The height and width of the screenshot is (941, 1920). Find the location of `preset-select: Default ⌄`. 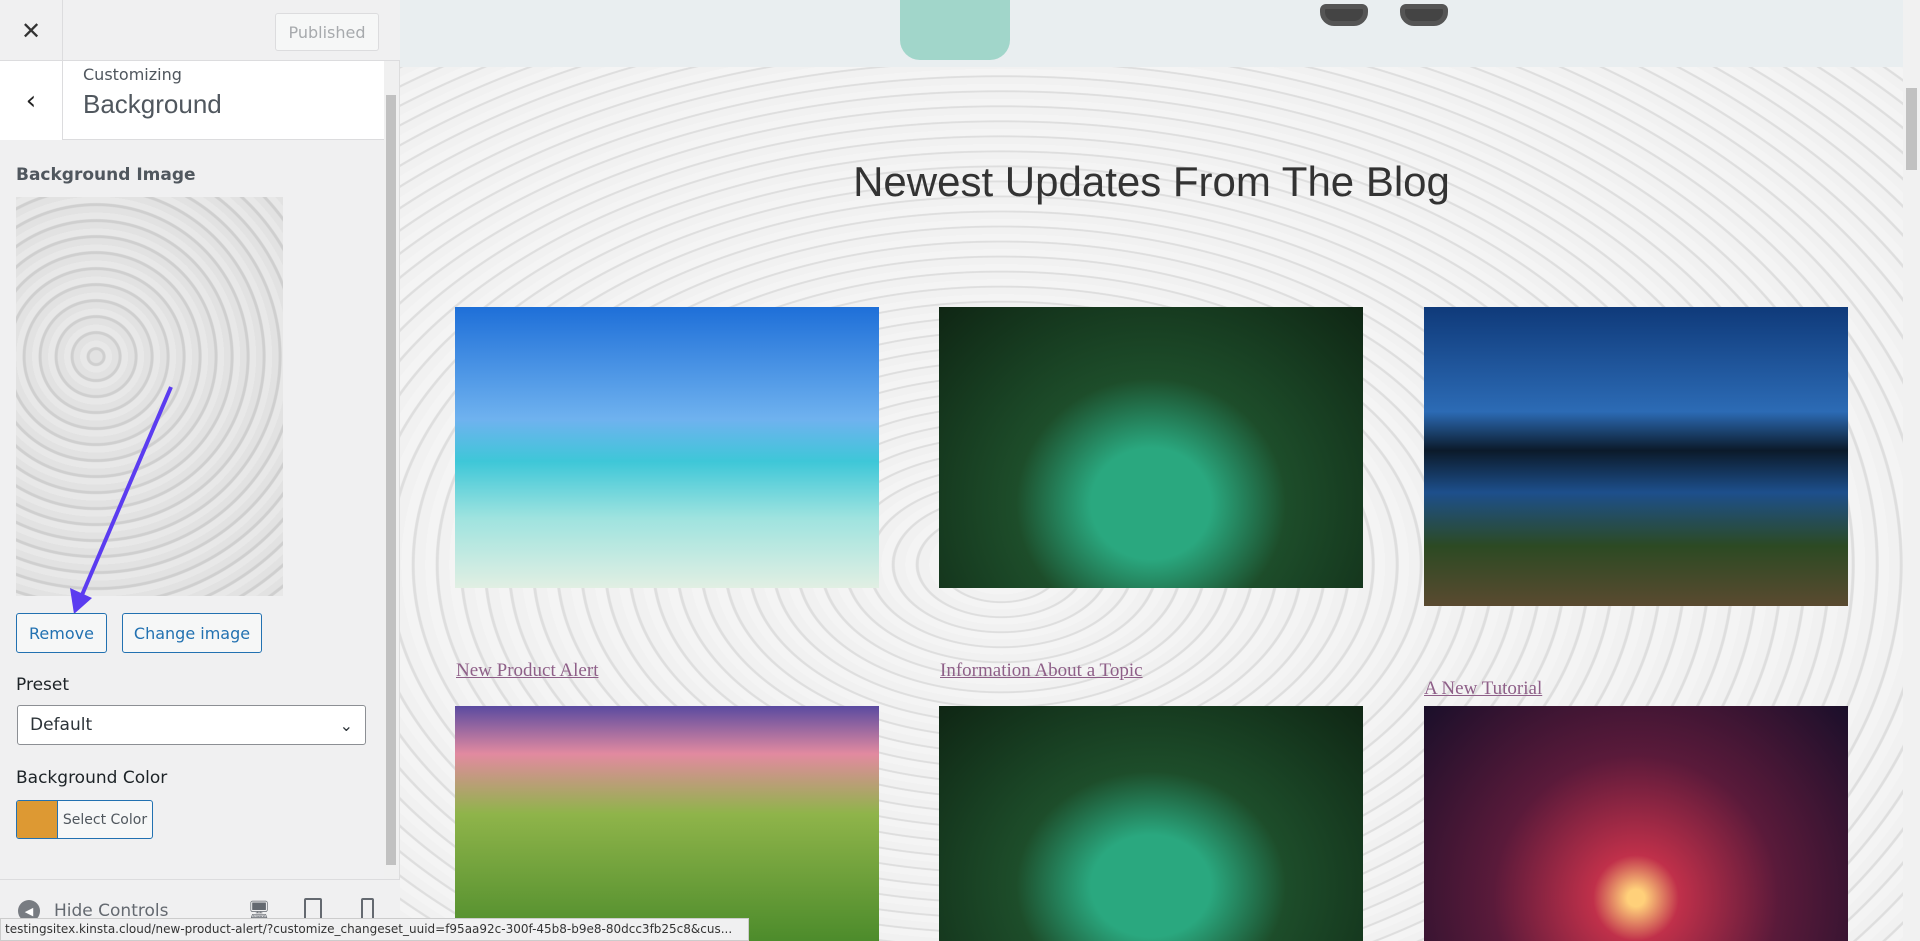

preset-select: Default ⌄ is located at coordinates (191, 725).